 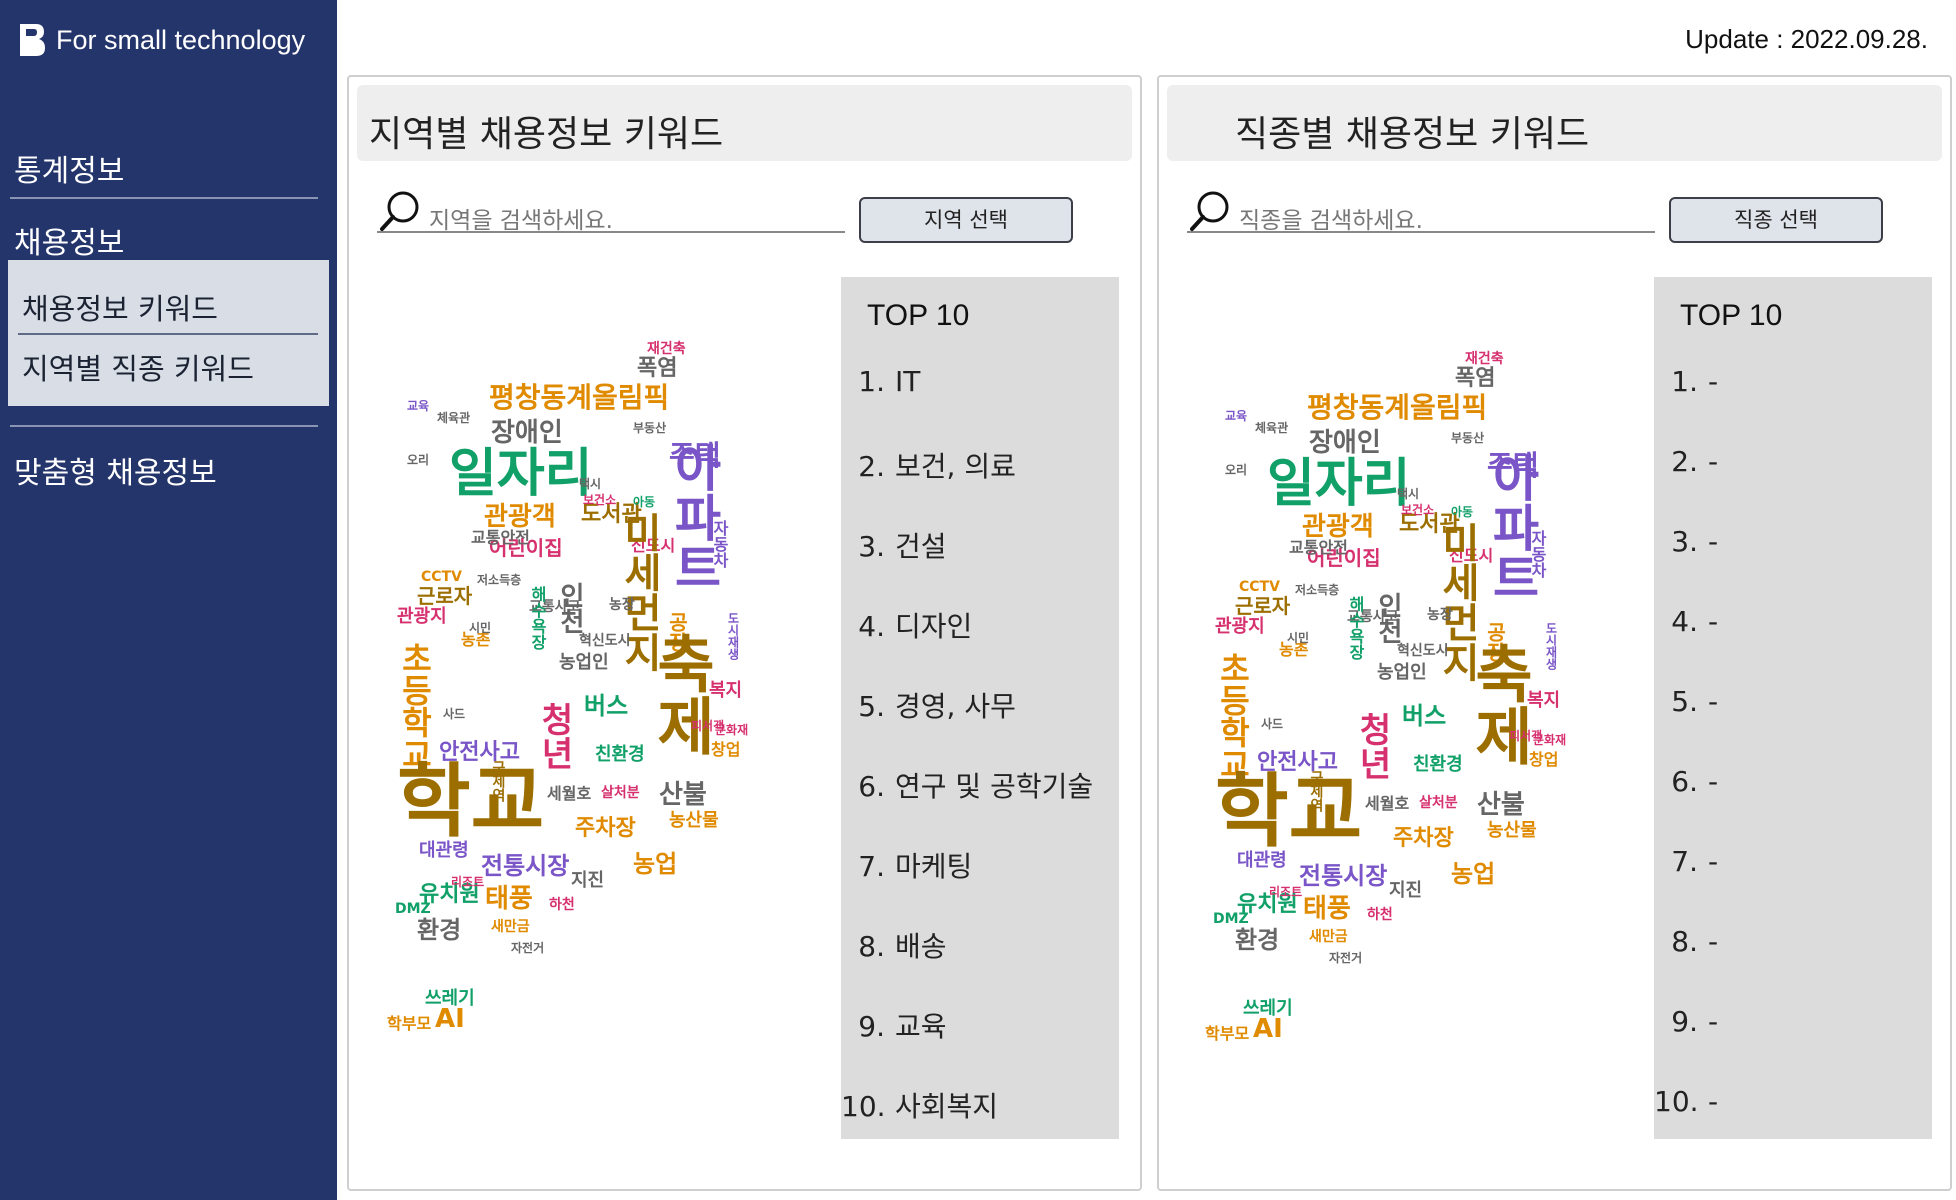 I want to click on wordcloud-word: 체육관, so click(x=454, y=418).